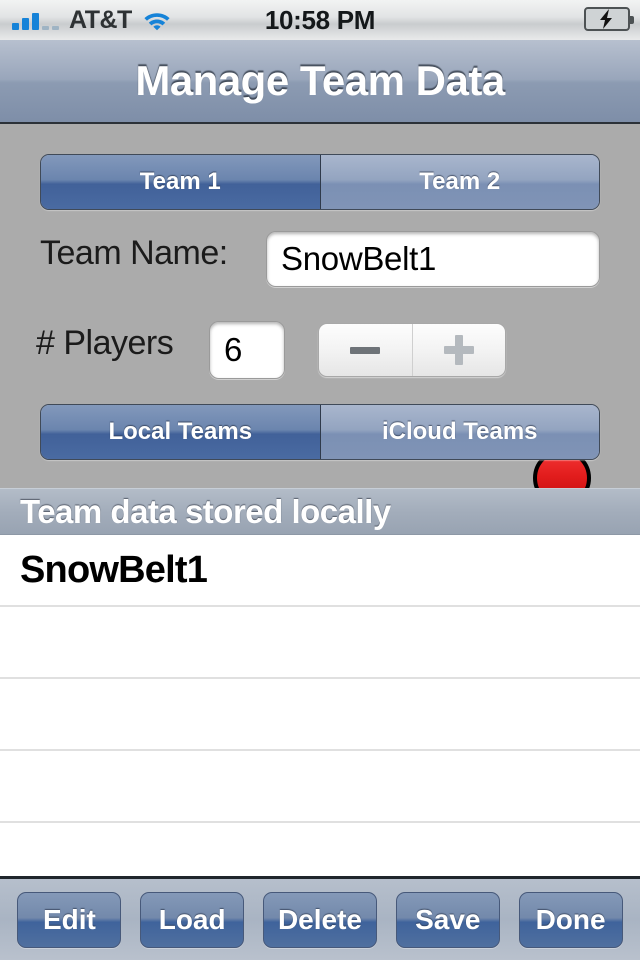 This screenshot has width=640, height=960. What do you see at coordinates (105, 343) in the screenshot?
I see `players-count-label: # Players` at bounding box center [105, 343].